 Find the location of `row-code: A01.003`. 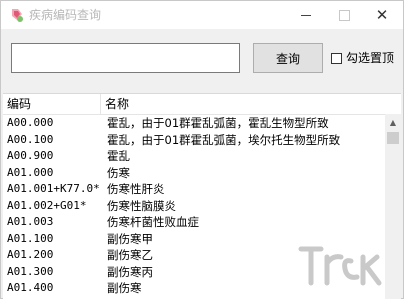

row-code: A01.003 is located at coordinates (30, 221).